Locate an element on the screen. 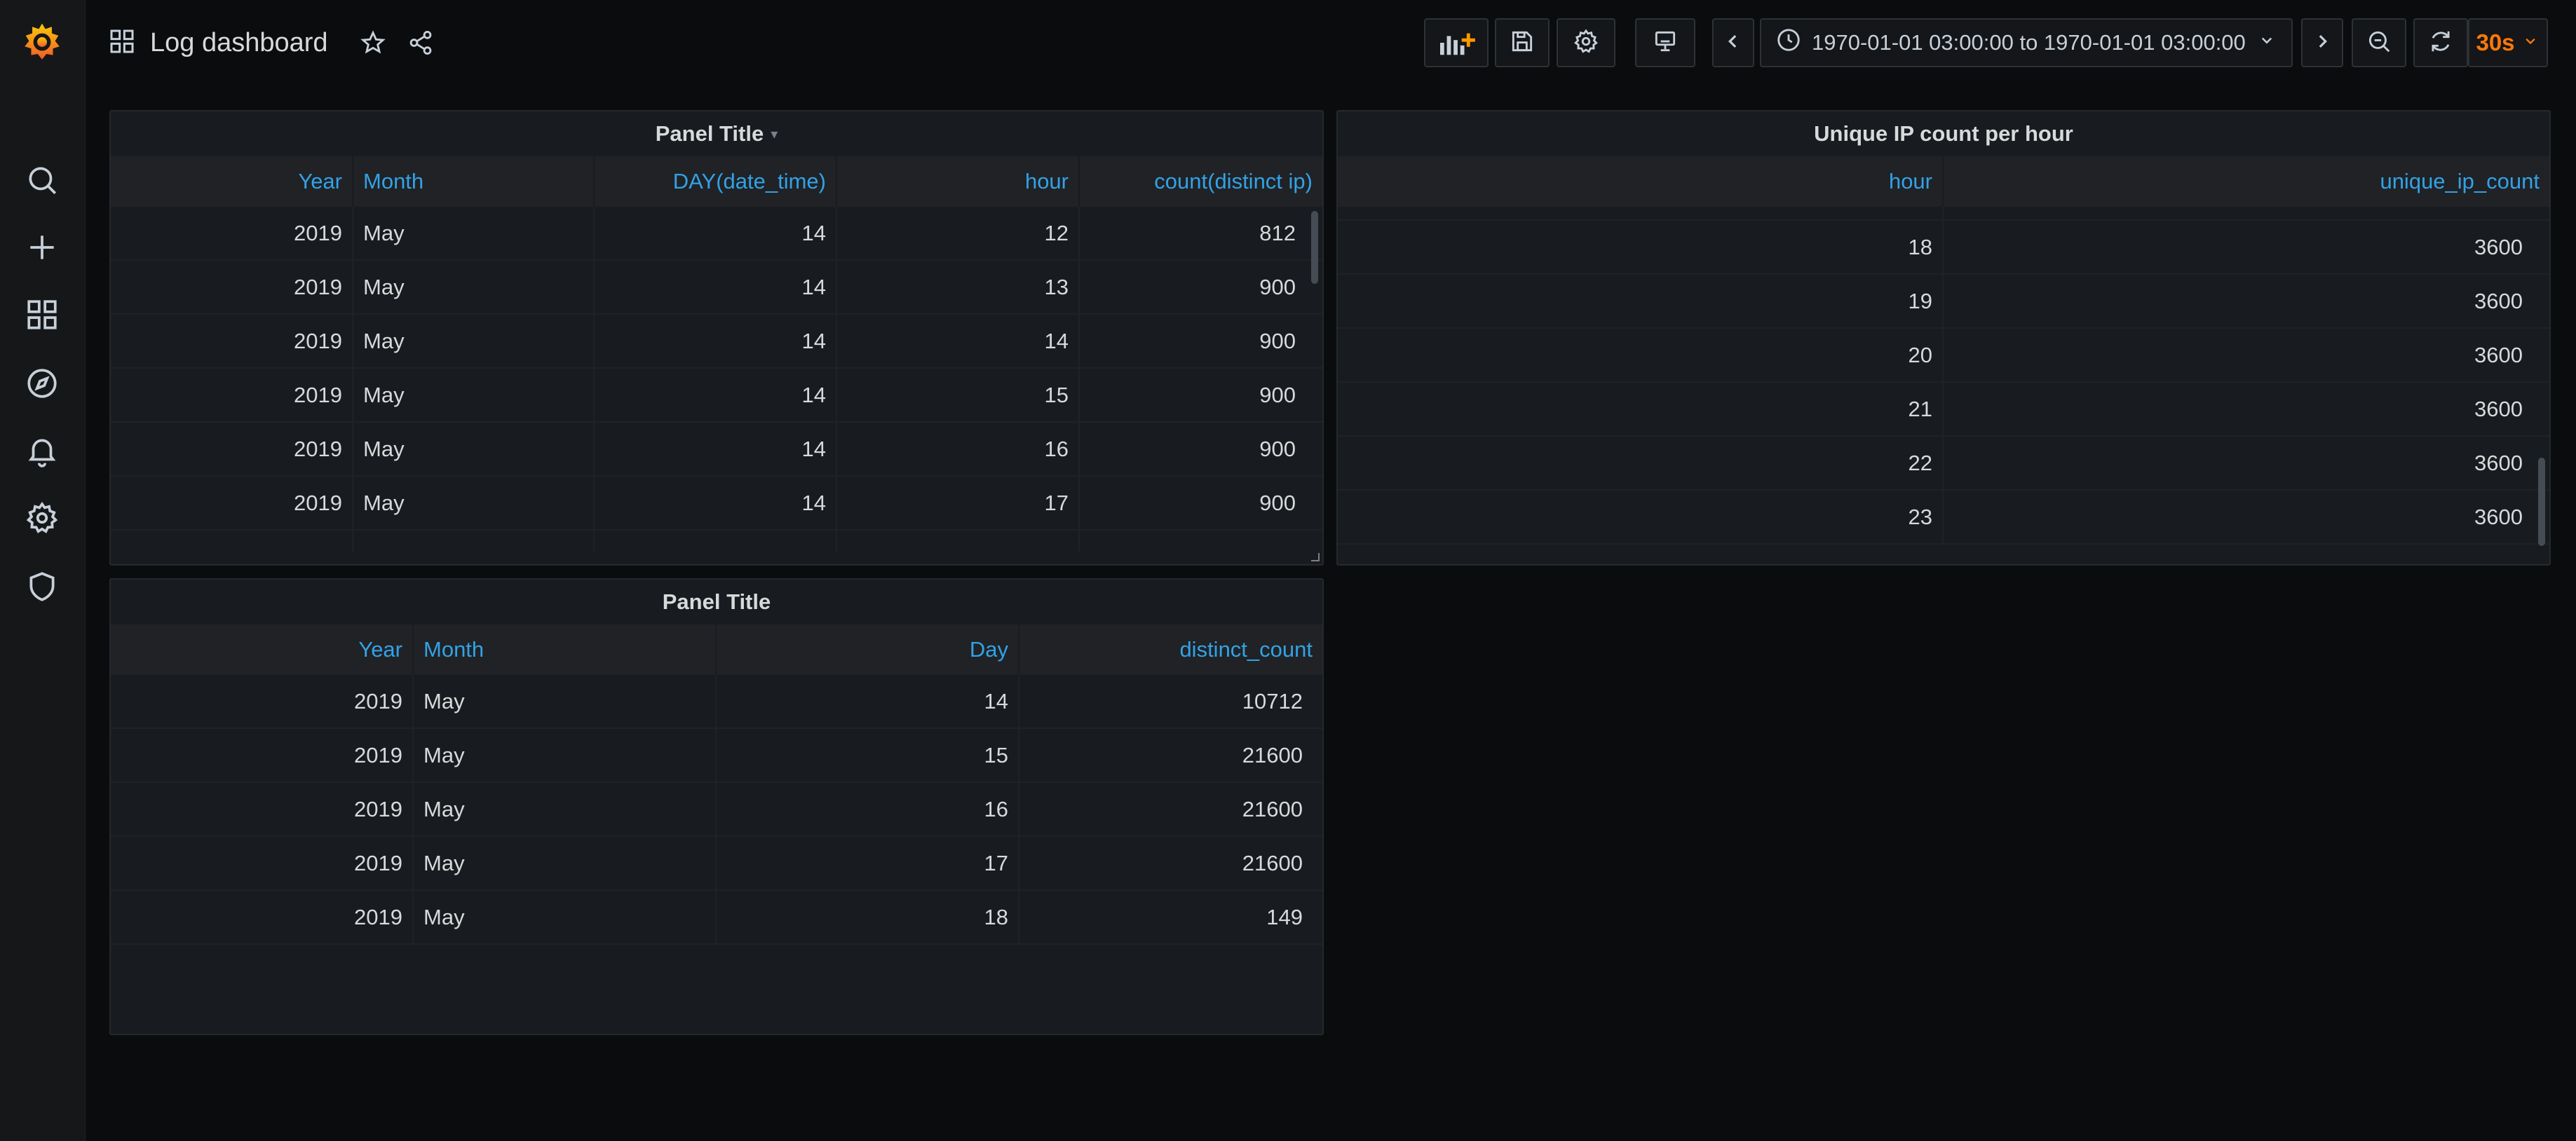 Image resolution: width=2576 pixels, height=1141 pixels. column-header-count: count(distinct ip) is located at coordinates (1201, 181).